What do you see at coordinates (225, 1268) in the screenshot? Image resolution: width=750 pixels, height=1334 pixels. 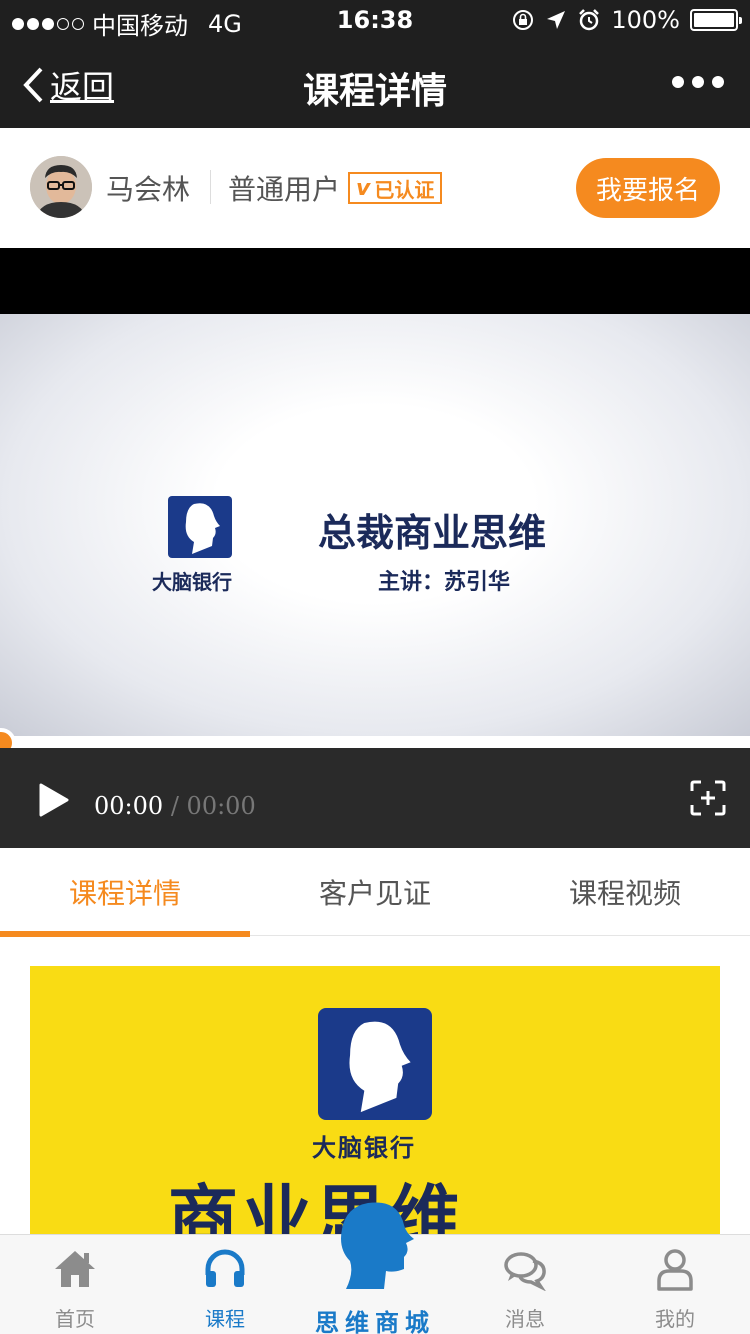 I see `headphones-icon` at bounding box center [225, 1268].